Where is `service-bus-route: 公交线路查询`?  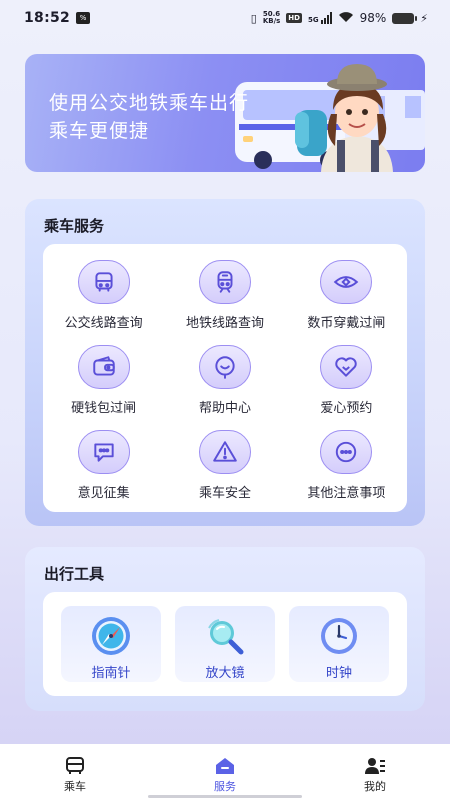 service-bus-route: 公交线路查询 is located at coordinates (103, 302).